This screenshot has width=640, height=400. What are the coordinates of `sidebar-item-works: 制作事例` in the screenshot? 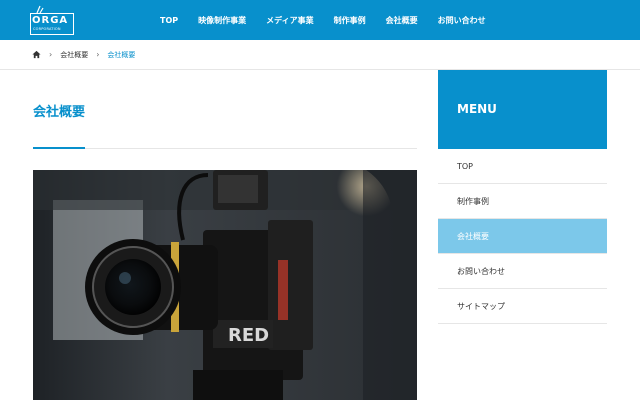 It's located at (522, 201).